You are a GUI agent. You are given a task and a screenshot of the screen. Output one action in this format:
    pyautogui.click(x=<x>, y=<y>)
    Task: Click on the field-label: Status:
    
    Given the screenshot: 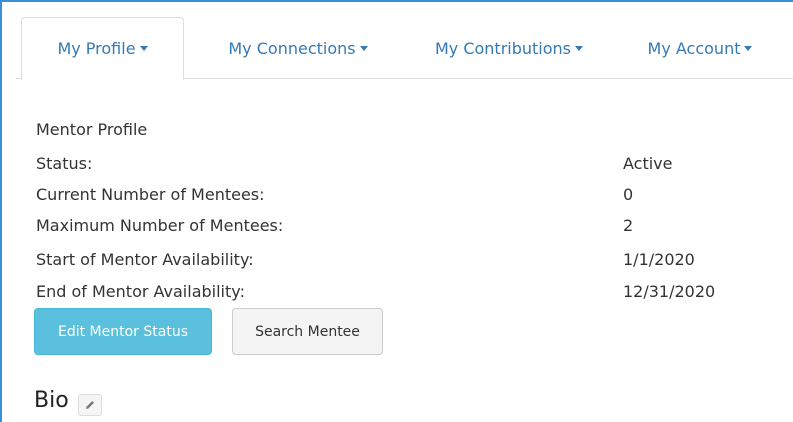 What is the action you would take?
    pyautogui.click(x=64, y=163)
    